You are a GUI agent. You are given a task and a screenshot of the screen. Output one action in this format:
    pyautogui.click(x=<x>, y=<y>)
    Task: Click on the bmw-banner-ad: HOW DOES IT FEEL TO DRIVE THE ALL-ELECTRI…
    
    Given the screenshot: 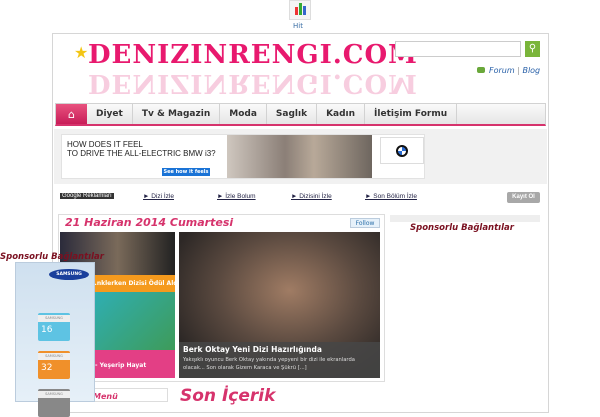 What is the action you would take?
    pyautogui.click(x=243, y=156)
    